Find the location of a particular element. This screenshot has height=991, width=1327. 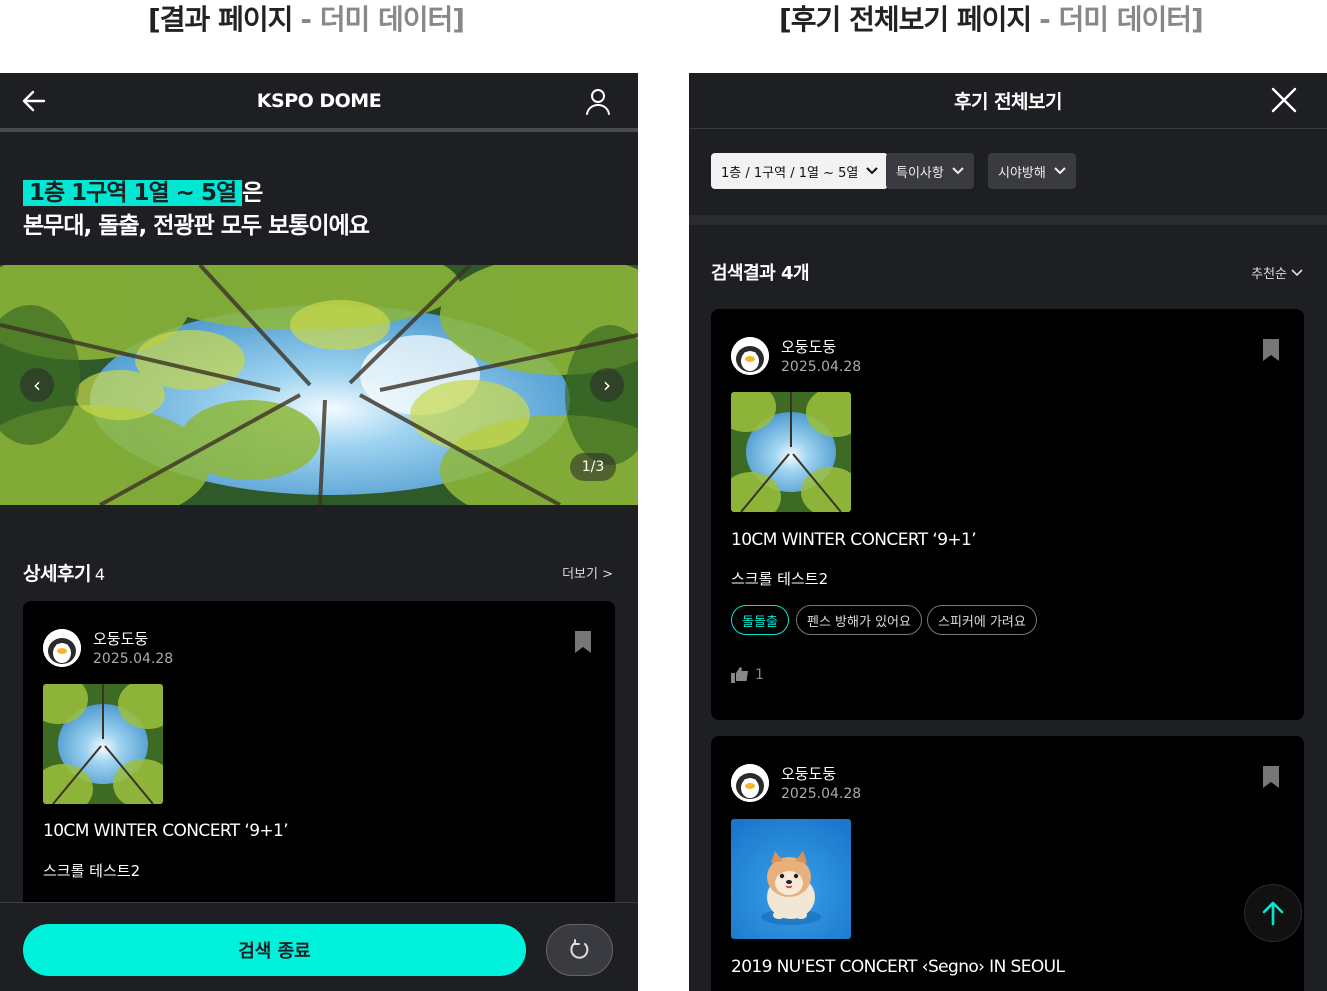

review-count: 4 is located at coordinates (99, 574).